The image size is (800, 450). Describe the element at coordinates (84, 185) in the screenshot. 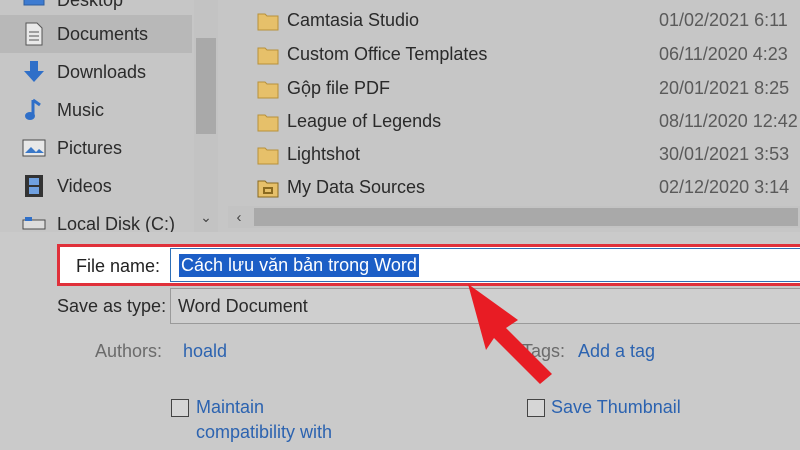

I see `nav-item-label: Videos` at that location.